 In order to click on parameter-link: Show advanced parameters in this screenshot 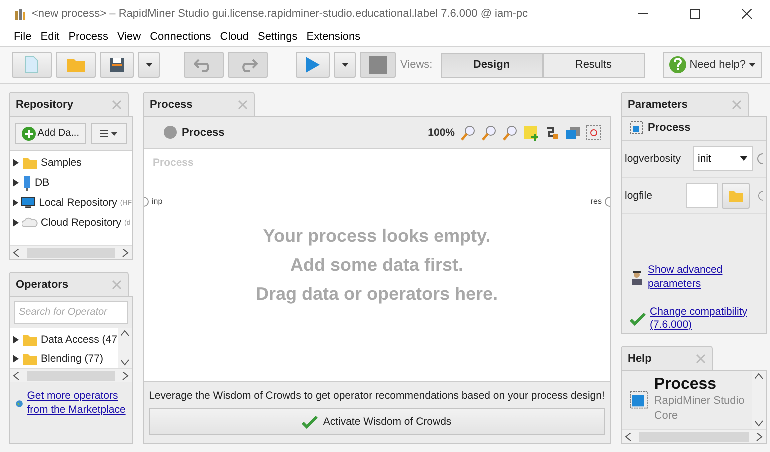, I will do `click(698, 278)`.